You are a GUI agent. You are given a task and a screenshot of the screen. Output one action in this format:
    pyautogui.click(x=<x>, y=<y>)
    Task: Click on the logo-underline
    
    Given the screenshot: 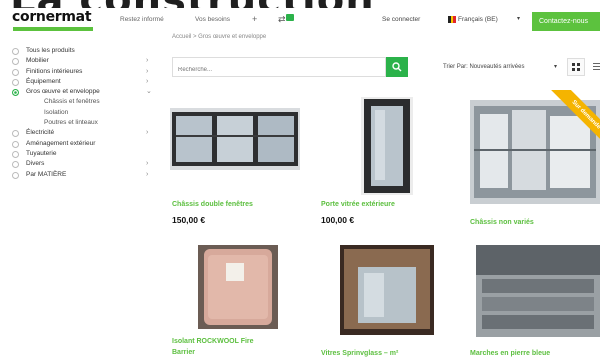 What is the action you would take?
    pyautogui.click(x=53, y=29)
    